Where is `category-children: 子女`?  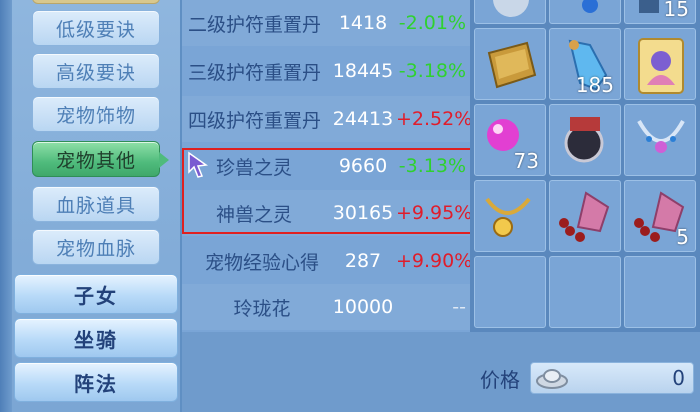 category-children: 子女 is located at coordinates (96, 294).